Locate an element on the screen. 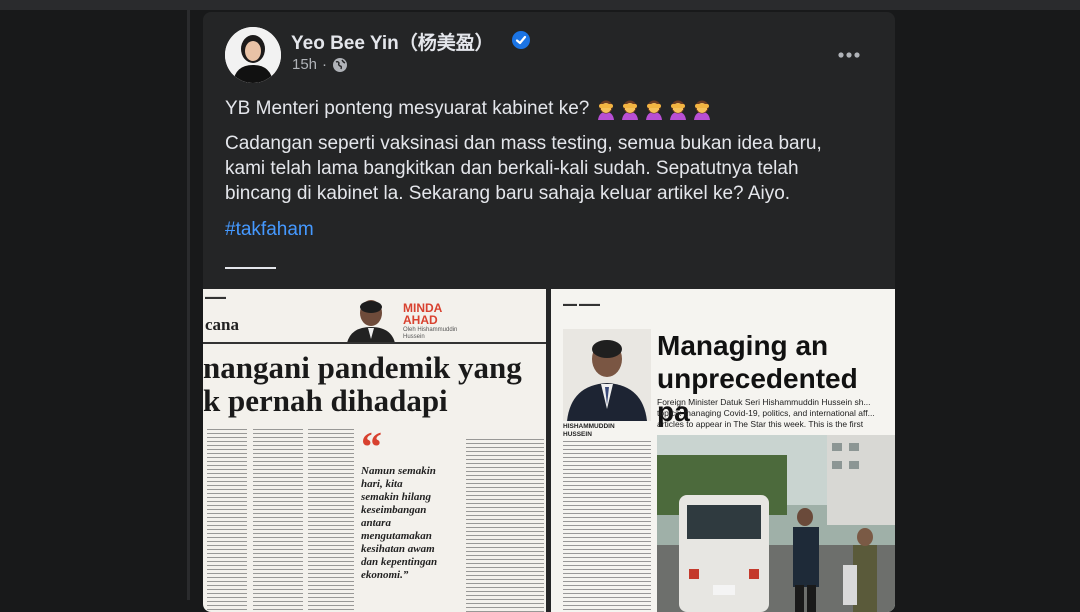 This screenshot has width=1080, height=612. emoji-row is located at coordinates (654, 109).